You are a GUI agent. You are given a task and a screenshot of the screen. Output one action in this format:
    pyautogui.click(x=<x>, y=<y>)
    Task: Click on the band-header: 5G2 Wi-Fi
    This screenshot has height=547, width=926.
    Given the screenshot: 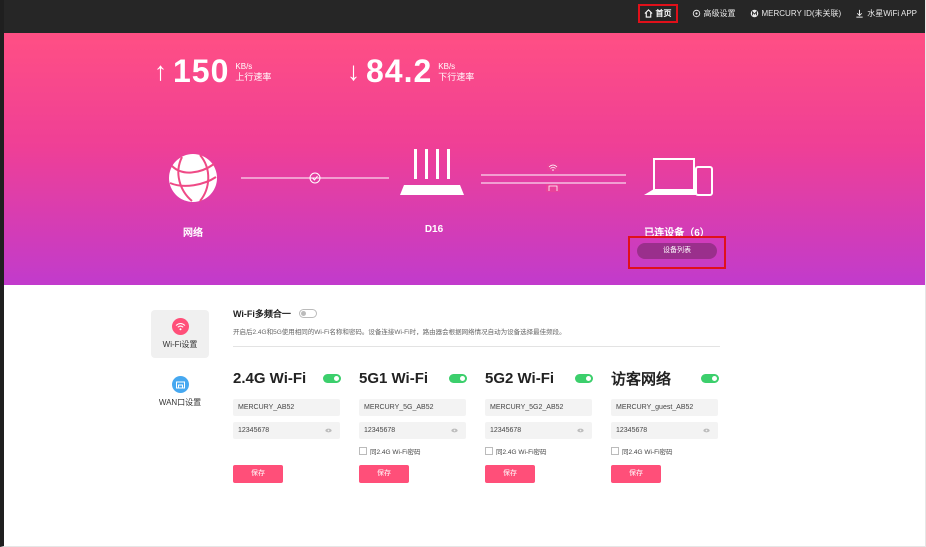 What is the action you would take?
    pyautogui.click(x=548, y=378)
    